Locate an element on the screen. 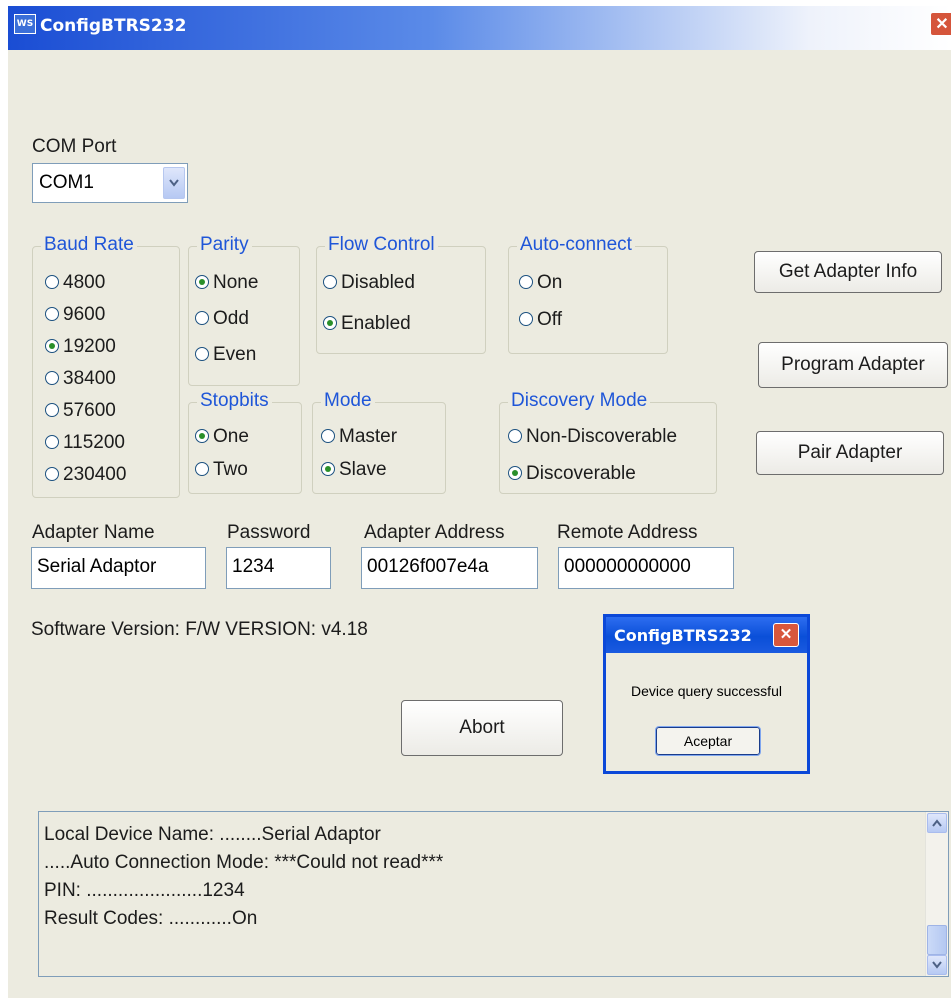 The image size is (951, 998). remote-address-label: Remote Address is located at coordinates (627, 532).